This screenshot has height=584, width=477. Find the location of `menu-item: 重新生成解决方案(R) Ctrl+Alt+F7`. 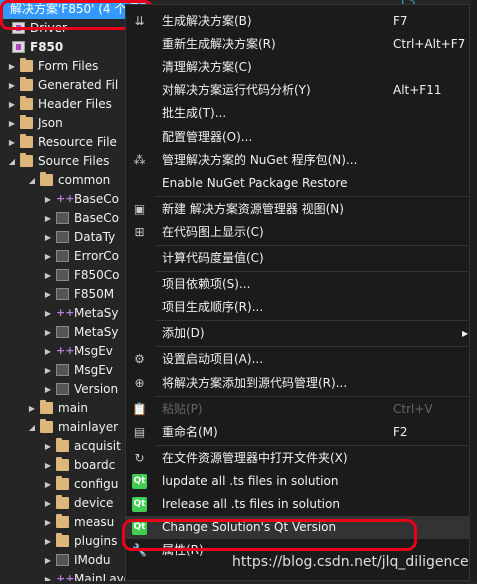

menu-item: 重新生成解决方案(R) Ctrl+Alt+F7 is located at coordinates (297, 44).